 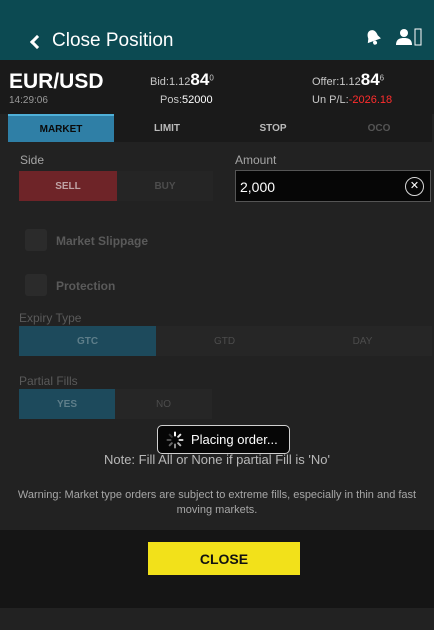 What do you see at coordinates (165, 186) in the screenshot?
I see `buy-button: BUY` at bounding box center [165, 186].